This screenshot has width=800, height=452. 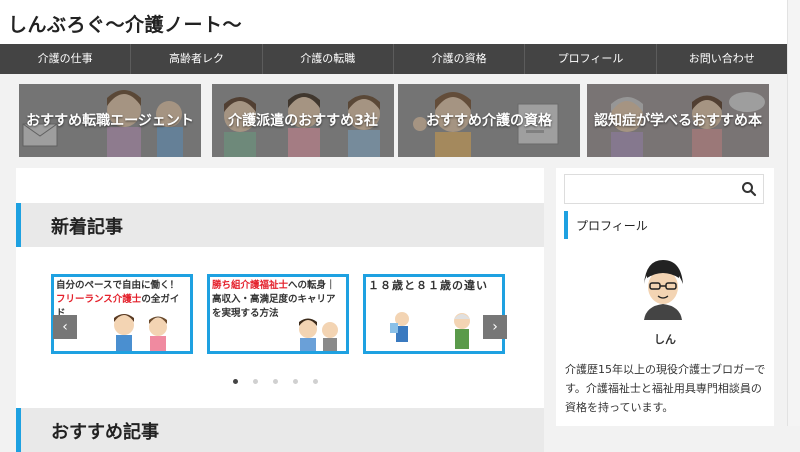 I want to click on slider-next-button: ›, so click(x=495, y=327).